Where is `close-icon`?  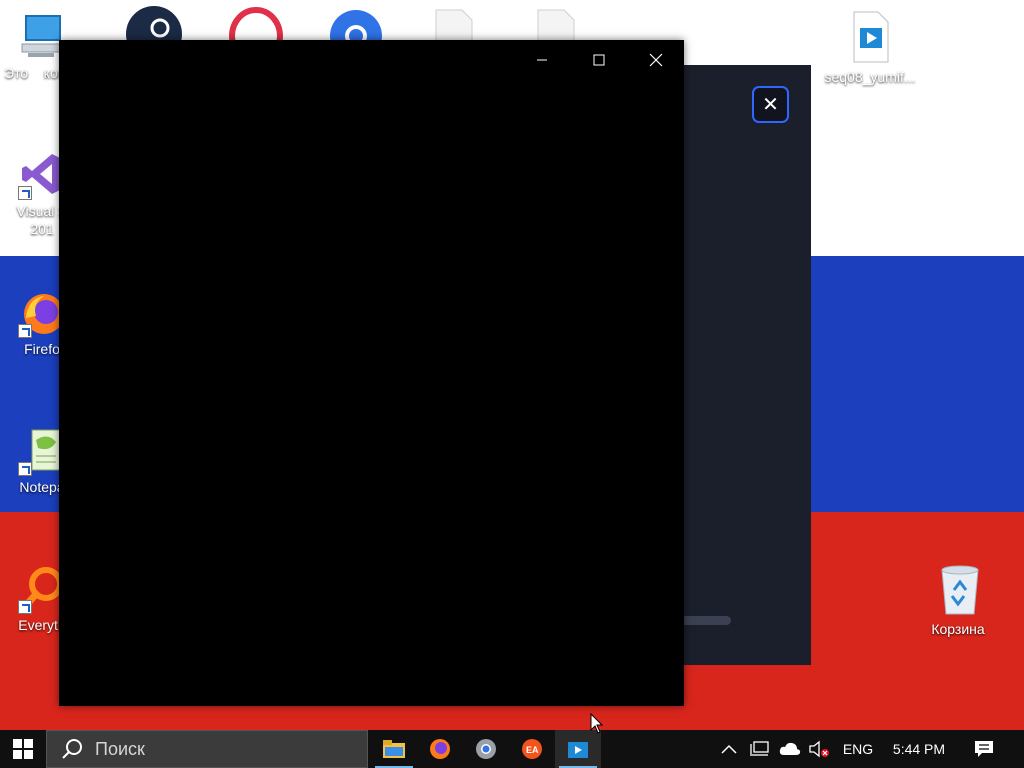
close-icon is located at coordinates (655, 60).